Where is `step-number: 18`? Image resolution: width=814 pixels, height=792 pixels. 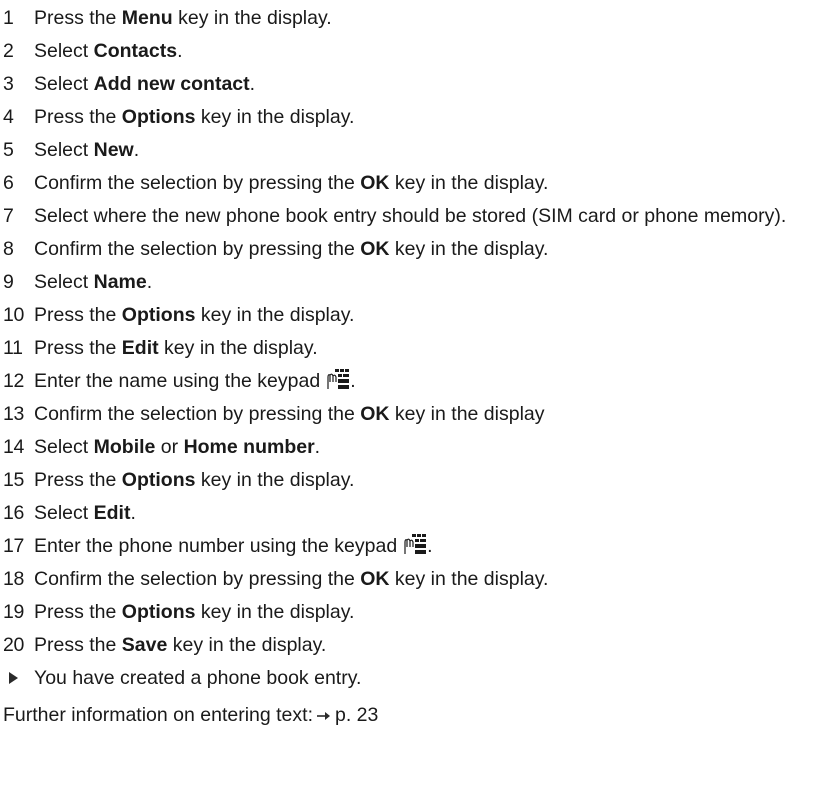
step-number: 18 is located at coordinates (14, 579).